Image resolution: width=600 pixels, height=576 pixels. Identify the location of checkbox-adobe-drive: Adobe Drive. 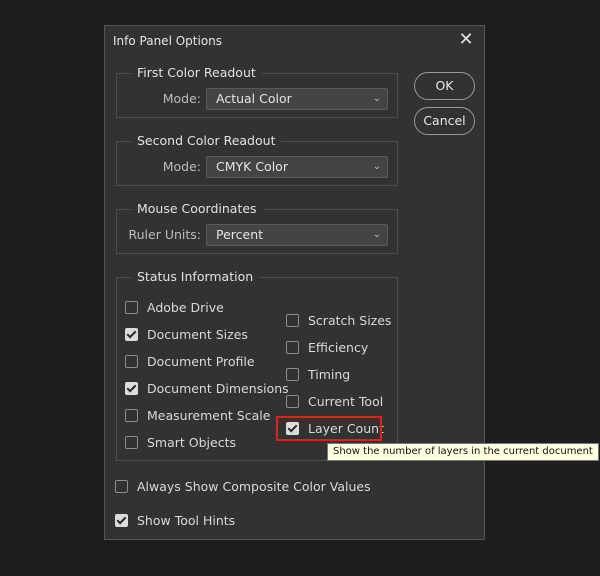
(174, 307).